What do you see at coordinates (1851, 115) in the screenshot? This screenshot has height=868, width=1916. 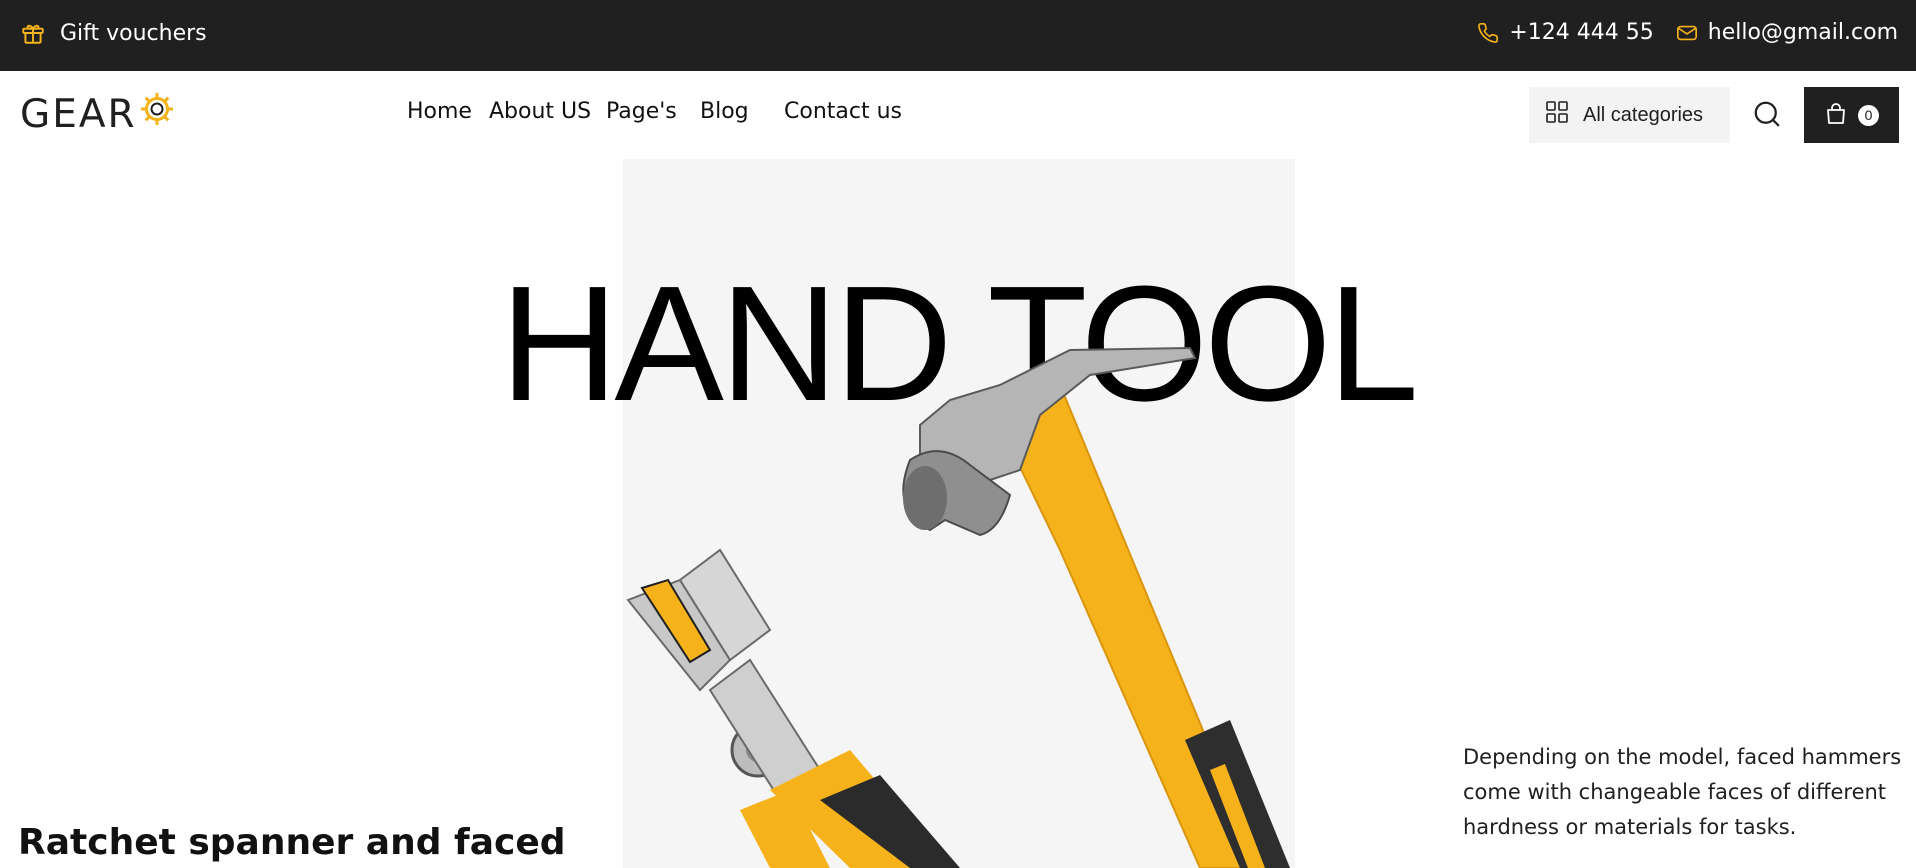 I see `cart-button: 0` at bounding box center [1851, 115].